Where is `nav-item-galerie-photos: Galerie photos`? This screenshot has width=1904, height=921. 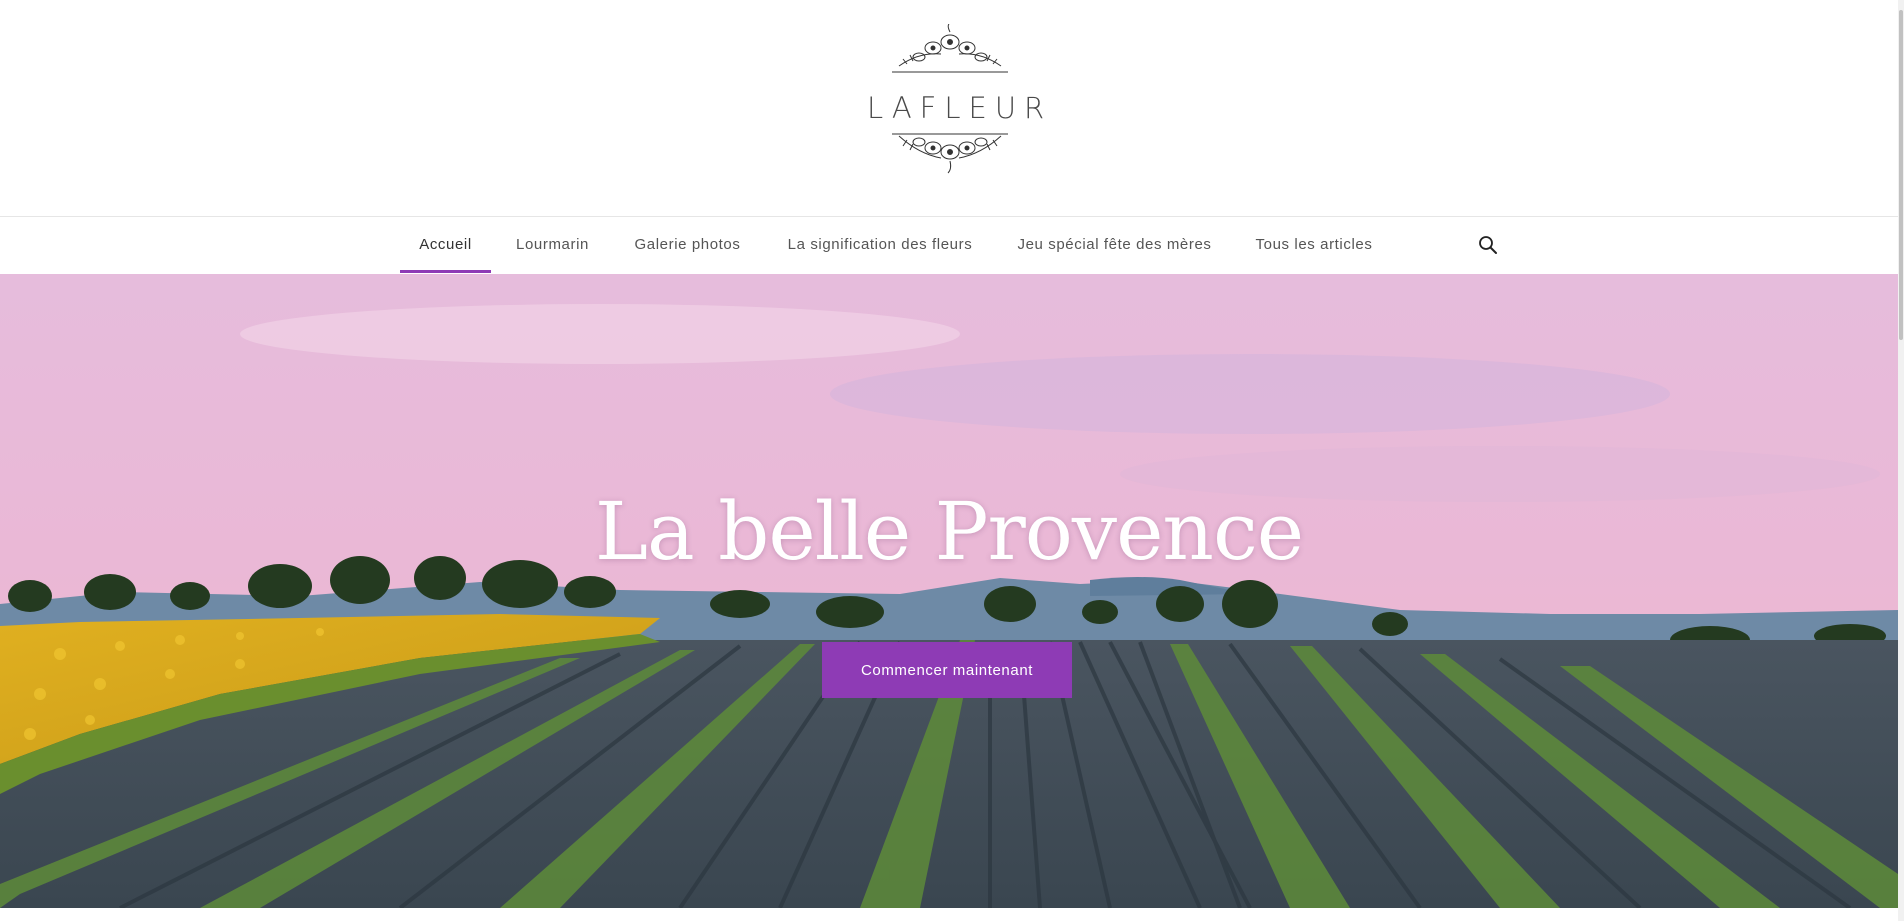
nav-item-galerie-photos: Galerie photos is located at coordinates (687, 245).